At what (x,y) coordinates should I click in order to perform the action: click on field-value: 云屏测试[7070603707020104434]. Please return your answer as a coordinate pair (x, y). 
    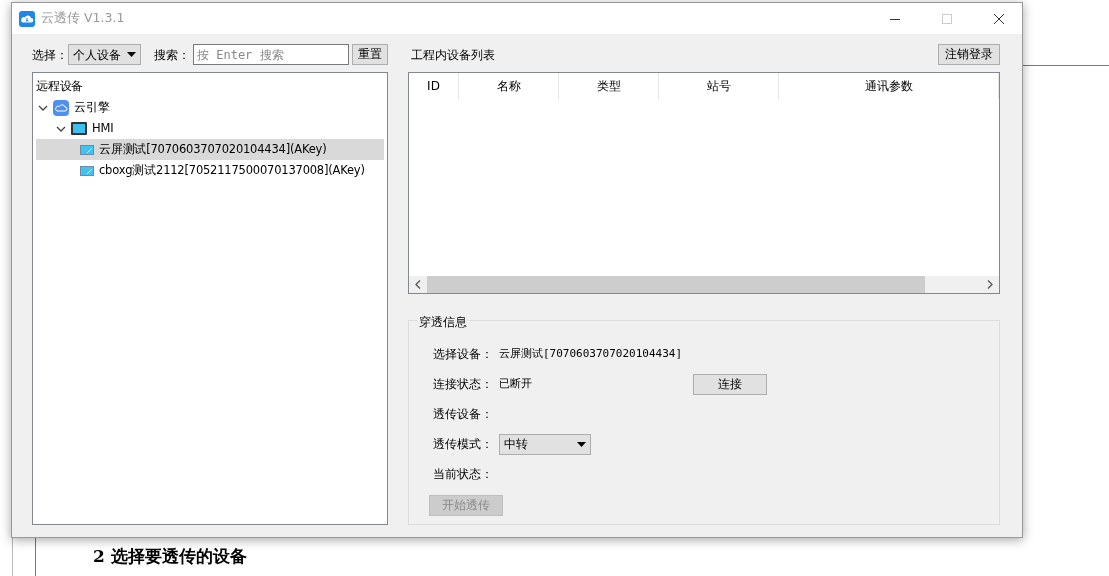
    Looking at the image, I should click on (591, 353).